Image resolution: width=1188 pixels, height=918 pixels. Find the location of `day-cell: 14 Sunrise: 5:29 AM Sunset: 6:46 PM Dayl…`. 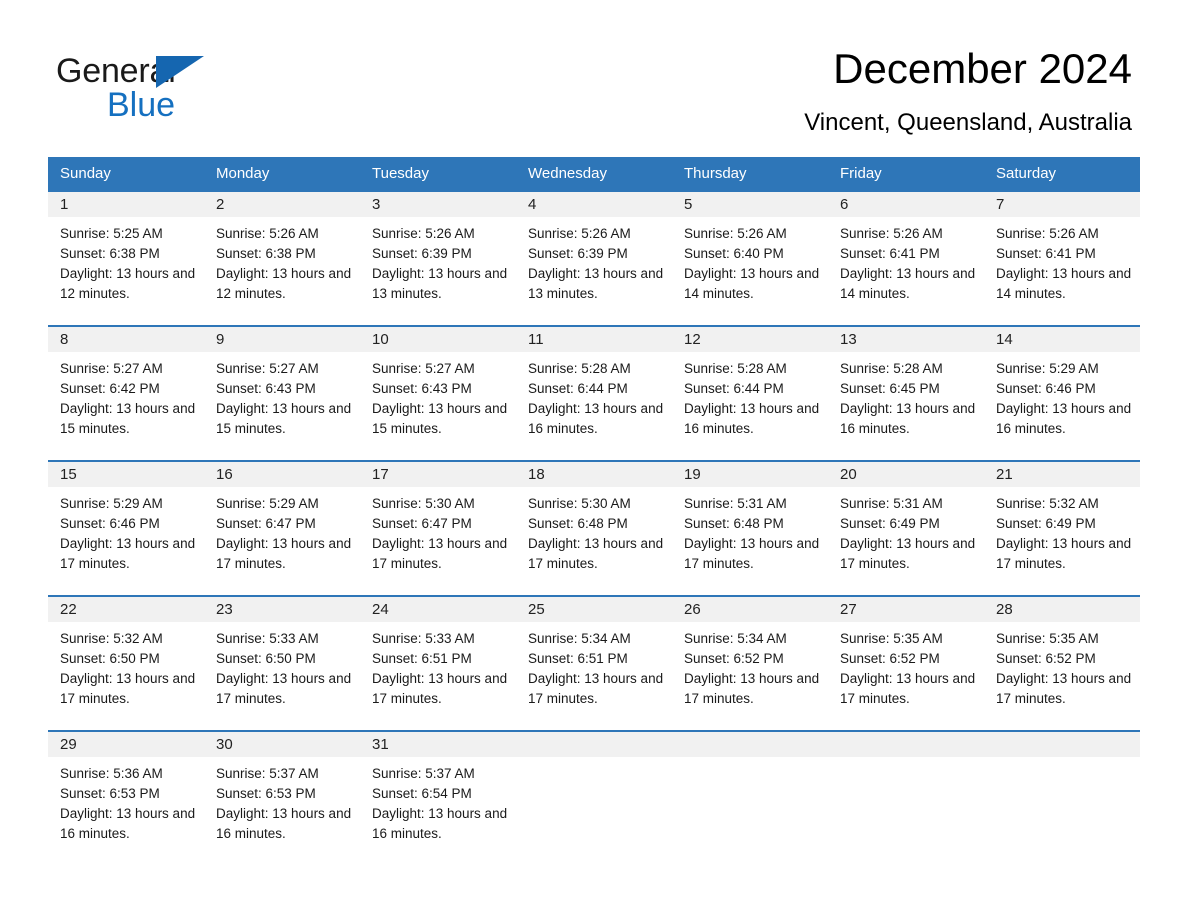

day-cell: 14 Sunrise: 5:29 AM Sunset: 6:46 PM Dayl… is located at coordinates (1062, 393).